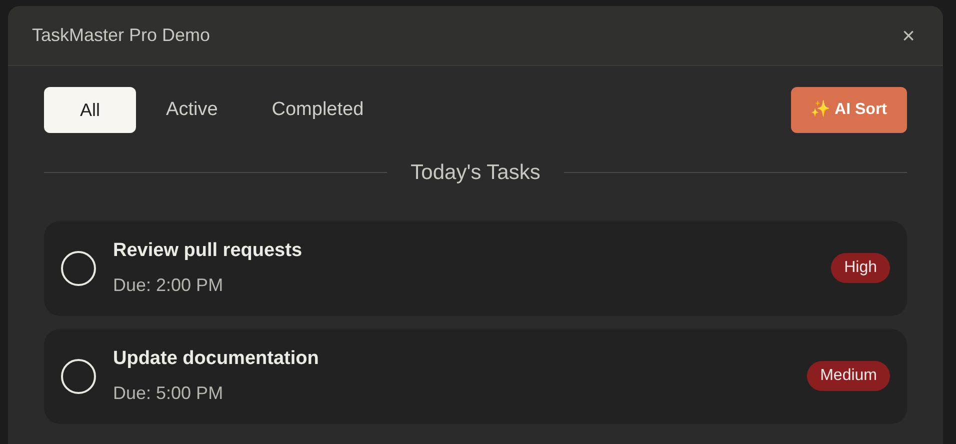 The image size is (956, 444). Describe the element at coordinates (908, 35) in the screenshot. I see `close-button: ×` at that location.